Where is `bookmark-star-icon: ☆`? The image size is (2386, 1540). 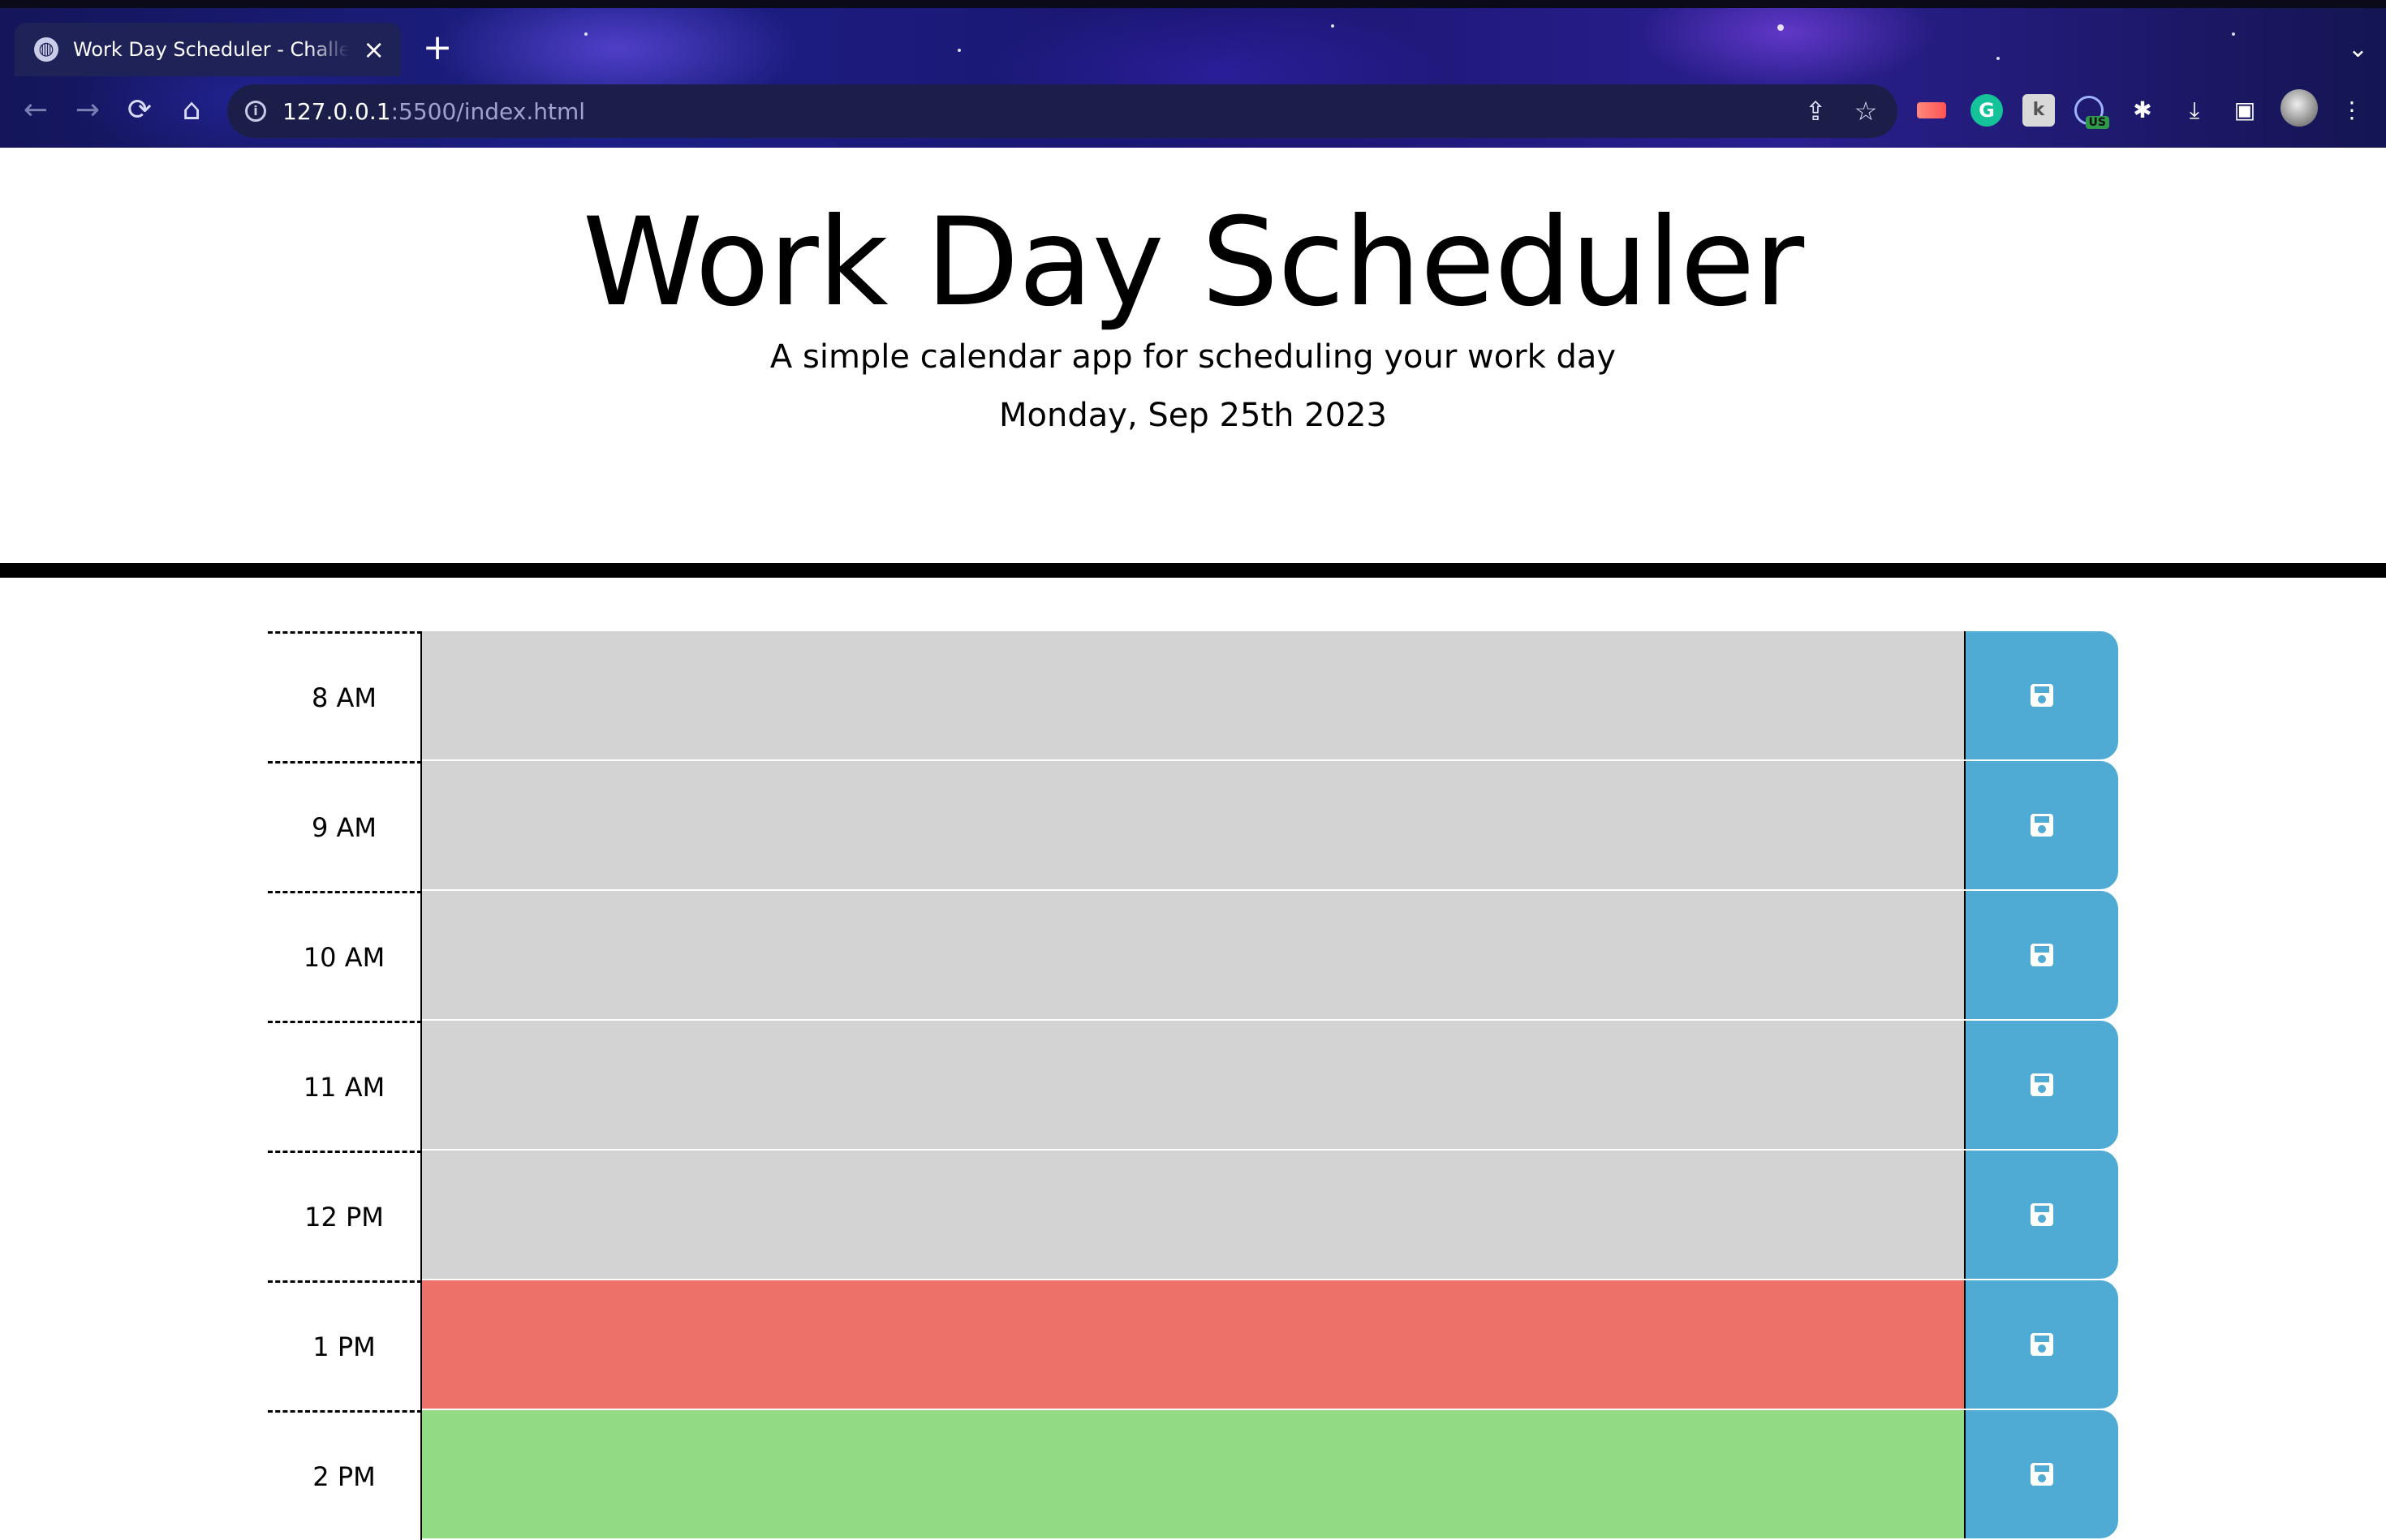
bookmark-star-icon: ☆ is located at coordinates (1866, 111).